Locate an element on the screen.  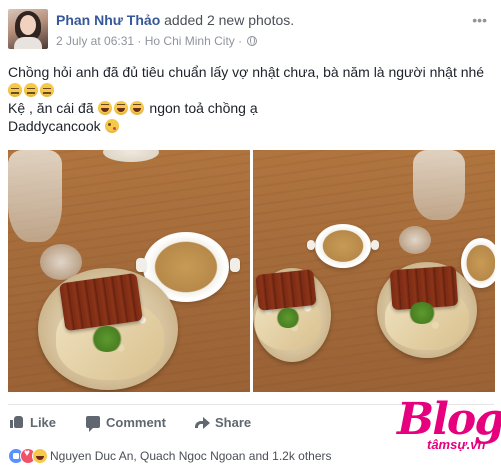
share-icon is located at coordinates (202, 422).